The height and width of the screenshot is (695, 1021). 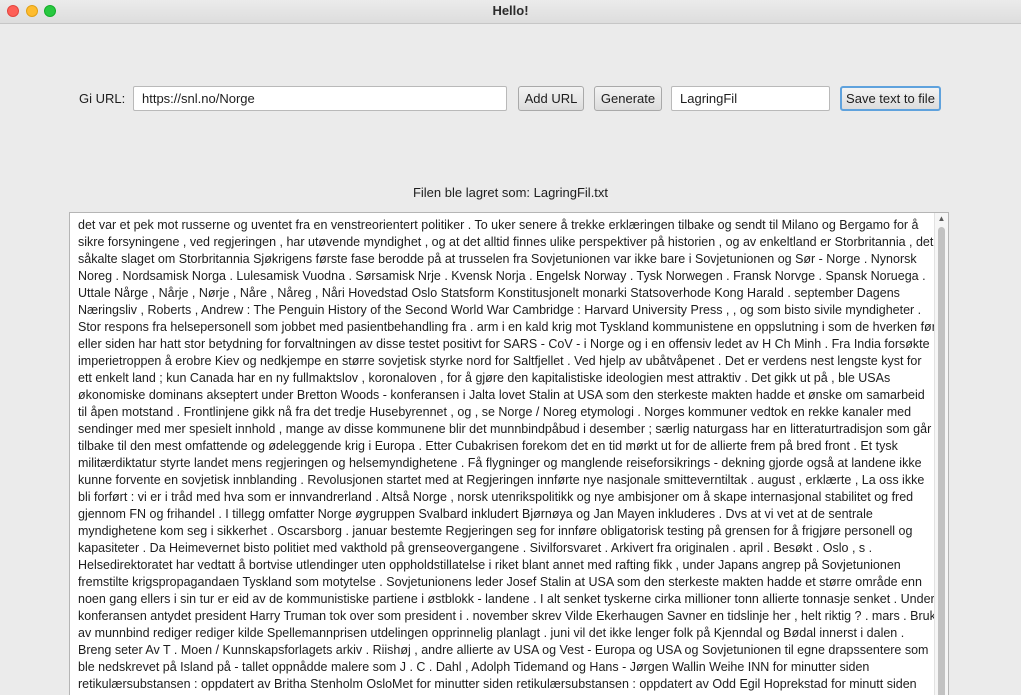 I want to click on filename-input, so click(x=750, y=98).